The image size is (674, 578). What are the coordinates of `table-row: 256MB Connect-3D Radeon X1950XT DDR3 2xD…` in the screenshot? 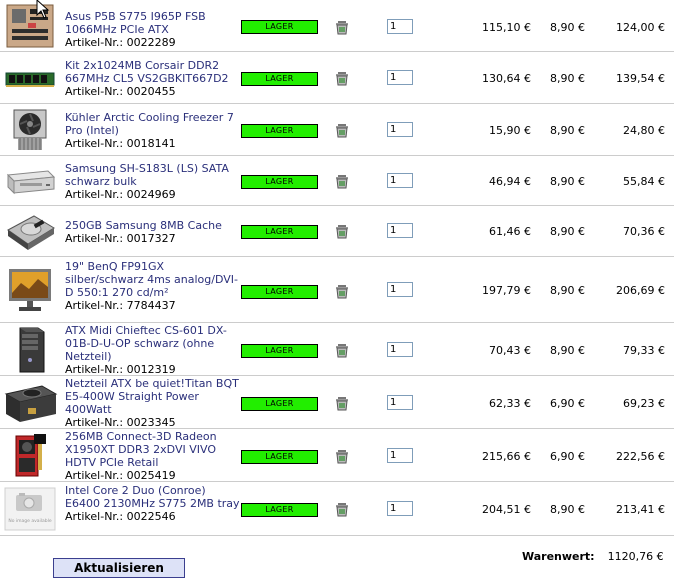 It's located at (337, 455).